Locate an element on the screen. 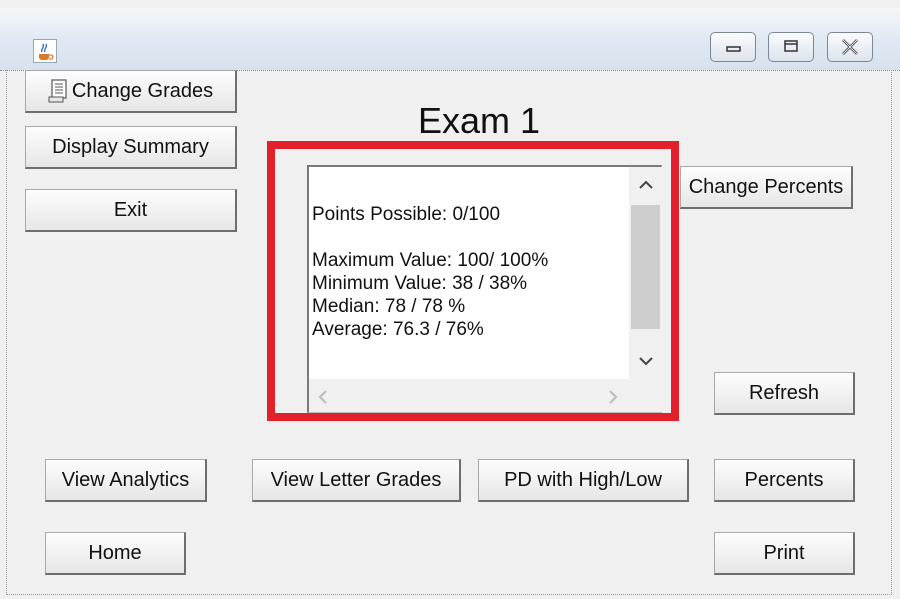 The image size is (900, 599). view-letter-grades-label: View Letter Grades is located at coordinates (356, 479).